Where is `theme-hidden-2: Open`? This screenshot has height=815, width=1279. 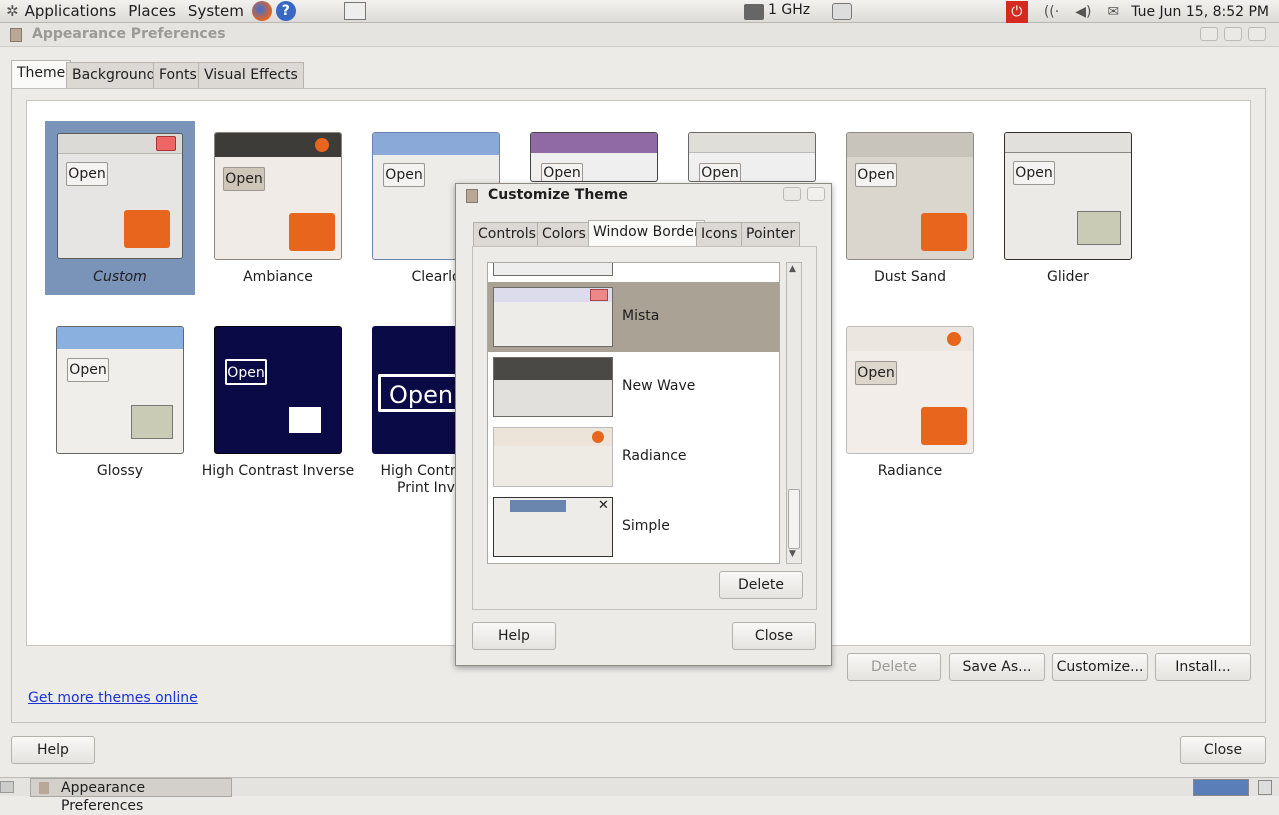
theme-hidden-2: Open is located at coordinates (752, 157).